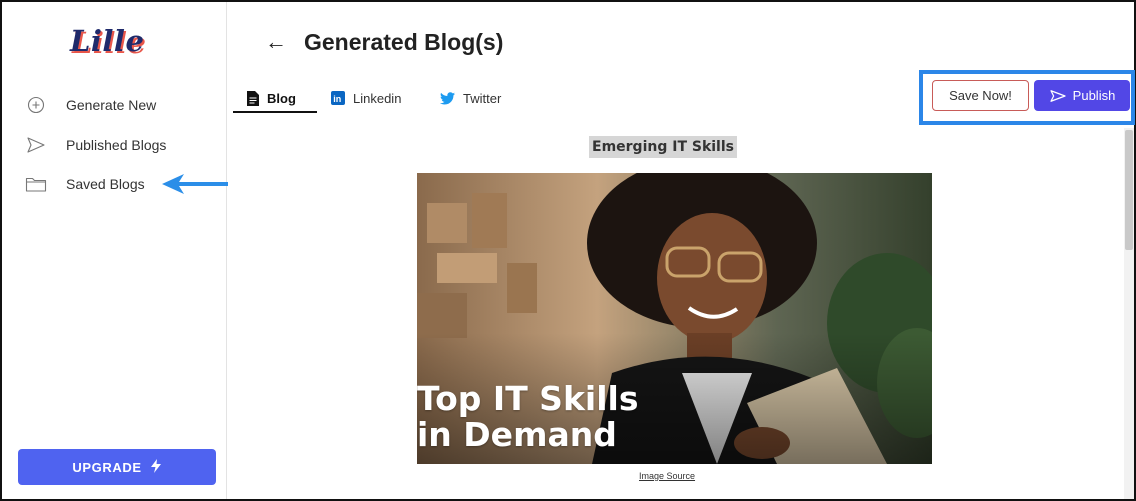 This screenshot has width=1136, height=501. Describe the element at coordinates (275, 112) in the screenshot. I see `active-tab-indicator` at that location.